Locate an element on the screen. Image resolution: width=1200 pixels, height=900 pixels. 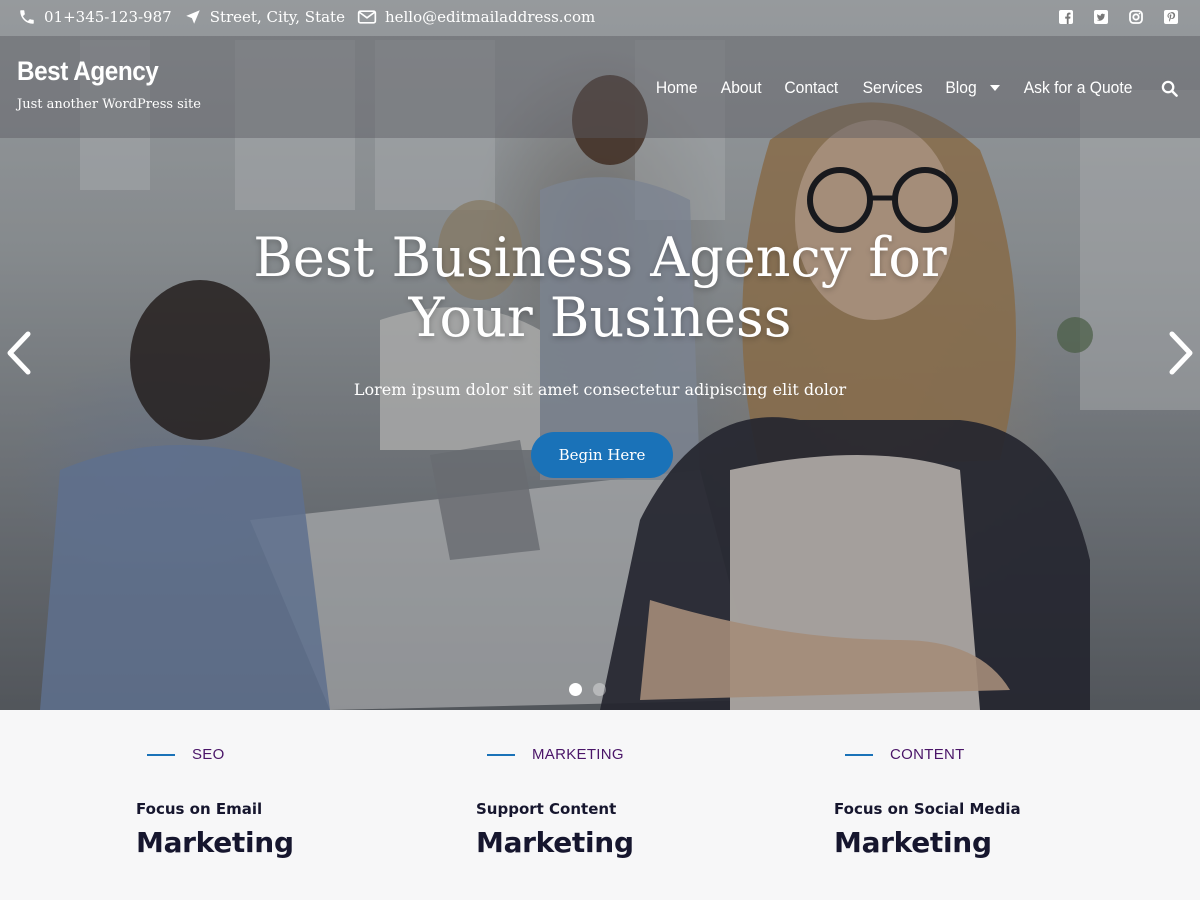
next-slide-arrow-icon is located at coordinates (1181, 353).